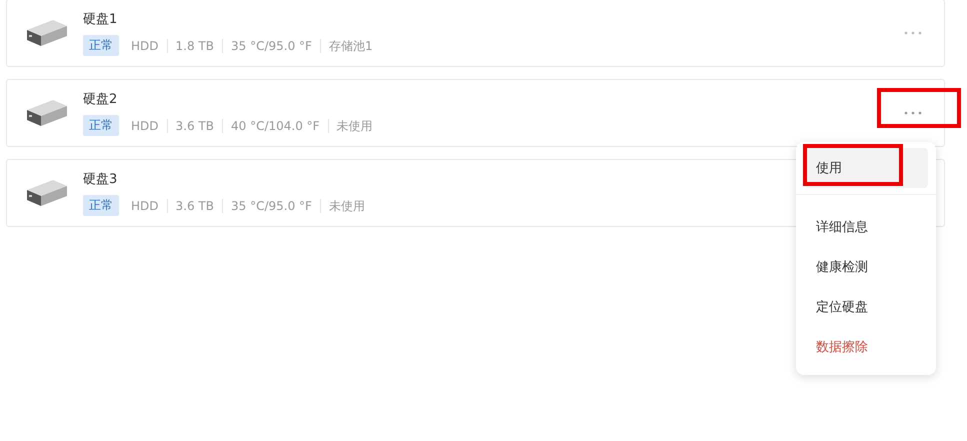 Image resolution: width=967 pixels, height=441 pixels. I want to click on menu-item: 数据擦除, so click(866, 347).